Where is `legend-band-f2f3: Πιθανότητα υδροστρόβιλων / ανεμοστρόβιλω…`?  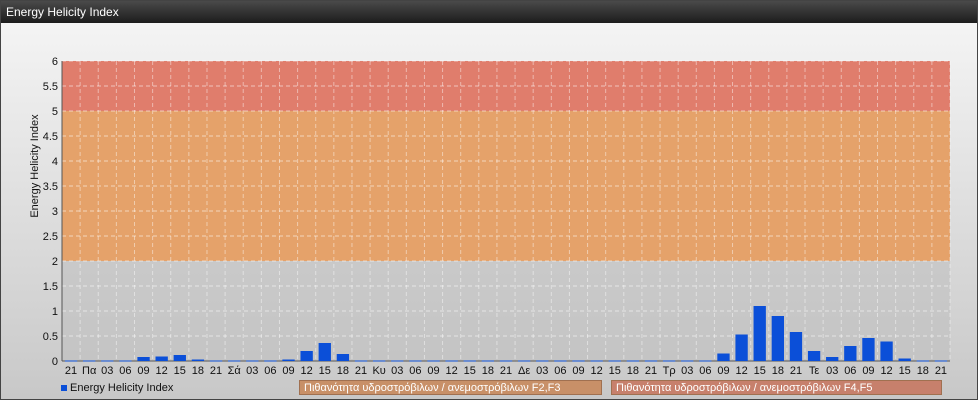 legend-band-f2f3: Πιθανότητα υδροστρόβιλων / ανεμοστρόβιλω… is located at coordinates (450, 387).